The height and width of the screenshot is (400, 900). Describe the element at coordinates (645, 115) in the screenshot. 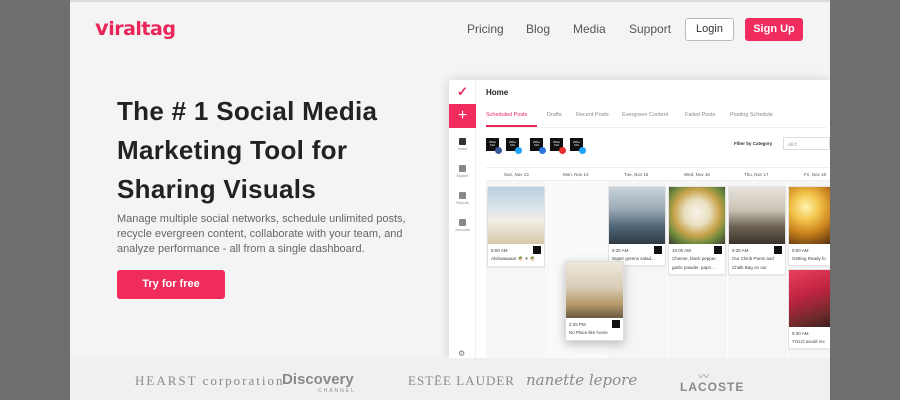

I see `tab-evergreen-content: Evergreen Content` at that location.